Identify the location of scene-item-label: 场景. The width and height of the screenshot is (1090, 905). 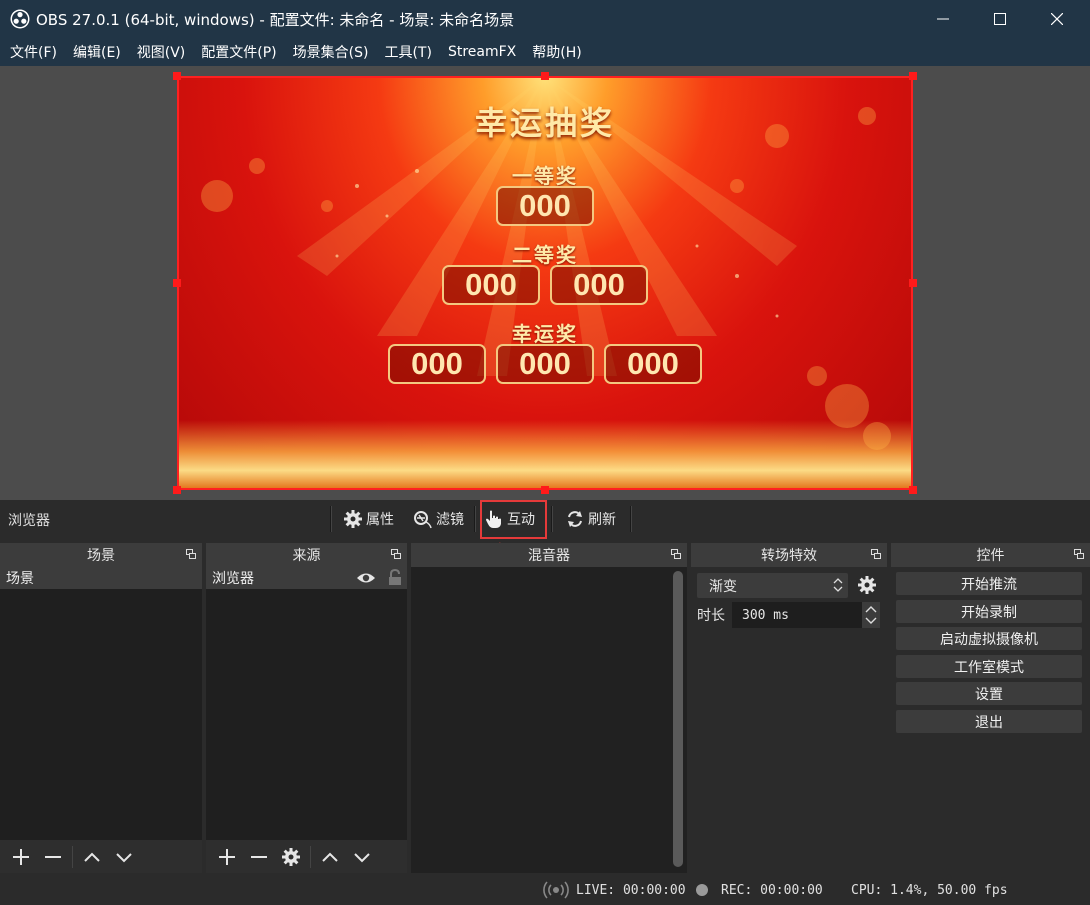
(20, 579).